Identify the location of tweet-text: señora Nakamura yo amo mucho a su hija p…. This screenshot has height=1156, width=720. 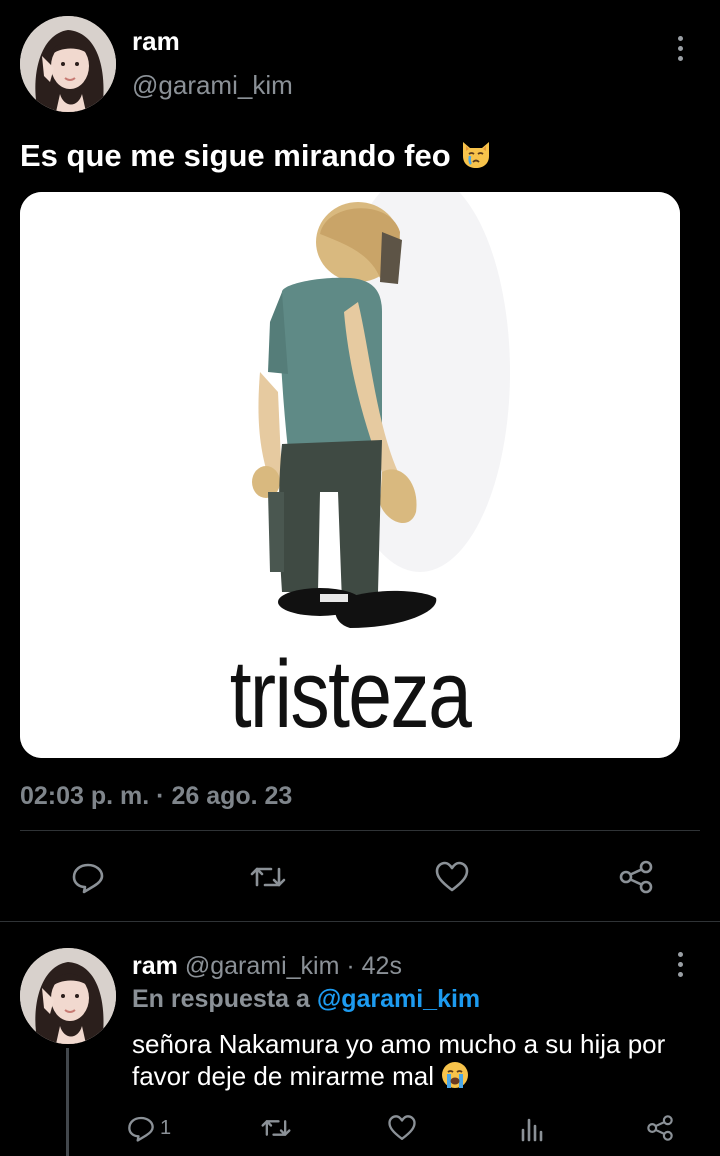
(399, 1060).